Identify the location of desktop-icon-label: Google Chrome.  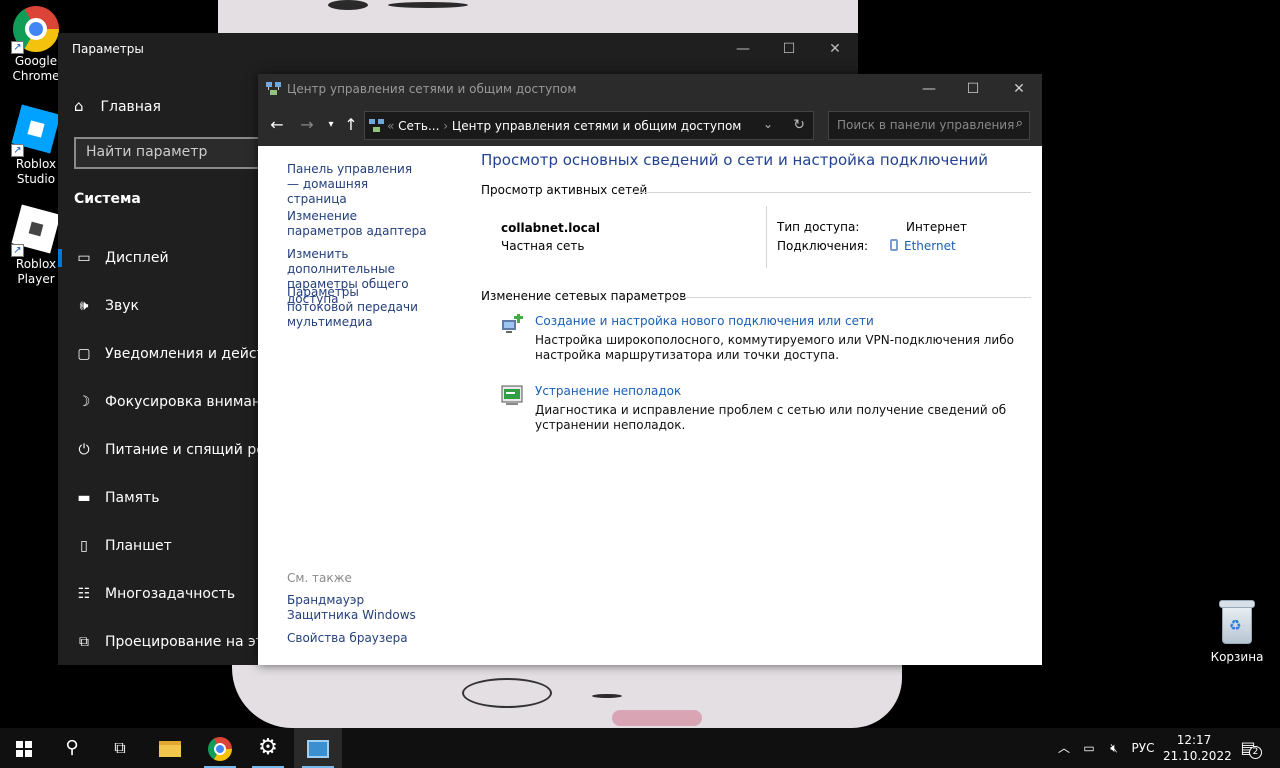
(36, 68).